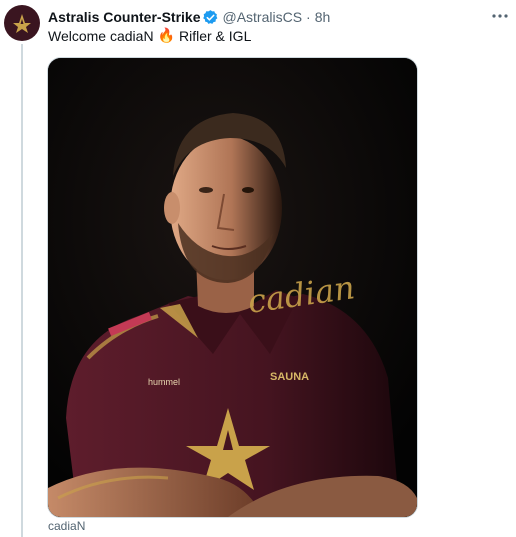 The height and width of the screenshot is (537, 516). Describe the element at coordinates (215, 36) in the screenshot. I see `tweet-text-role: Rifler & IGL` at that location.